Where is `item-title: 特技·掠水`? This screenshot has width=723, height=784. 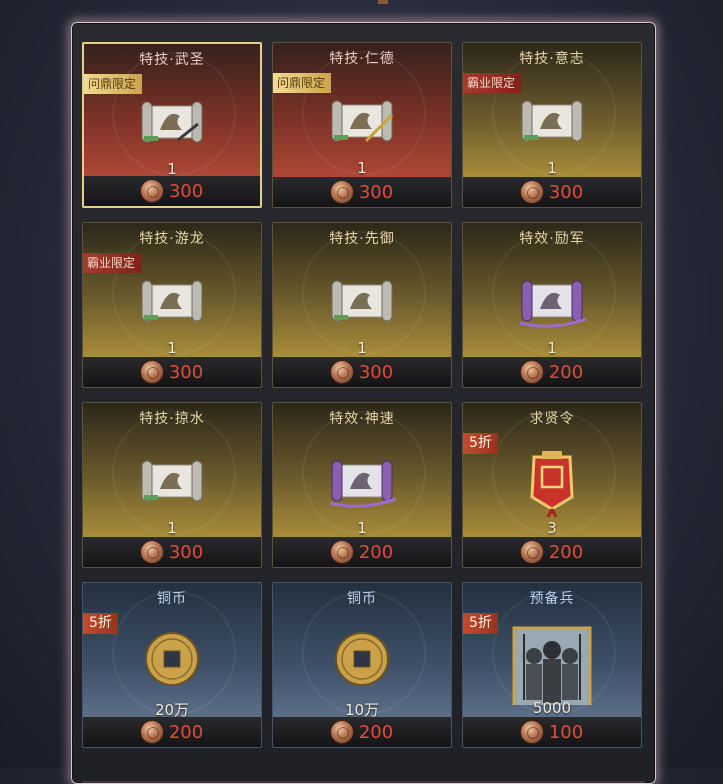
item-title: 特技·掠水 is located at coordinates (172, 419).